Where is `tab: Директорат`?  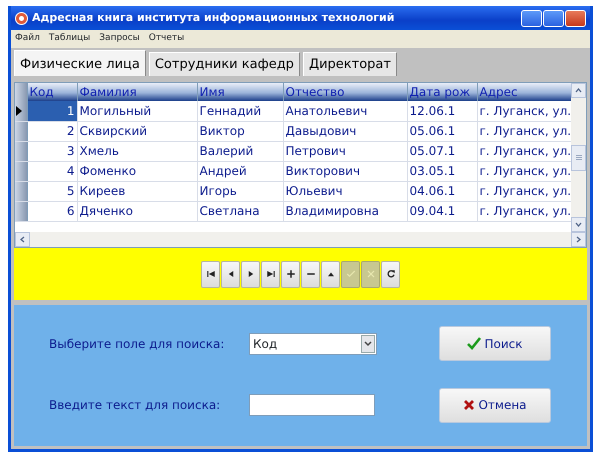 tab: Директорат is located at coordinates (349, 64).